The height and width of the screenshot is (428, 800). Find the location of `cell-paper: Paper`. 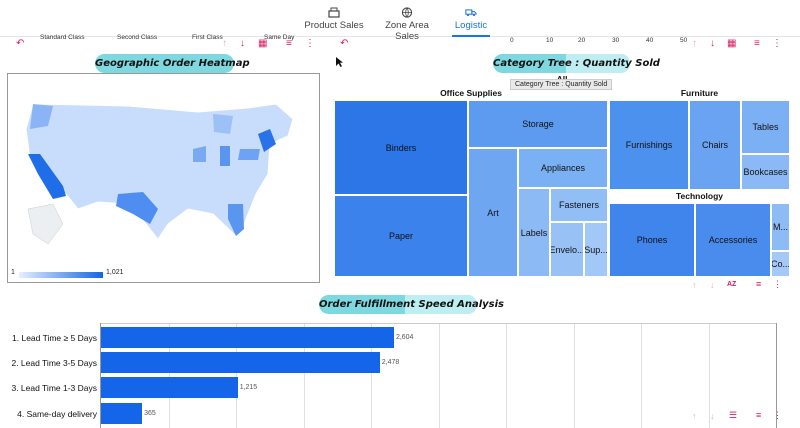

cell-paper: Paper is located at coordinates (401, 236).